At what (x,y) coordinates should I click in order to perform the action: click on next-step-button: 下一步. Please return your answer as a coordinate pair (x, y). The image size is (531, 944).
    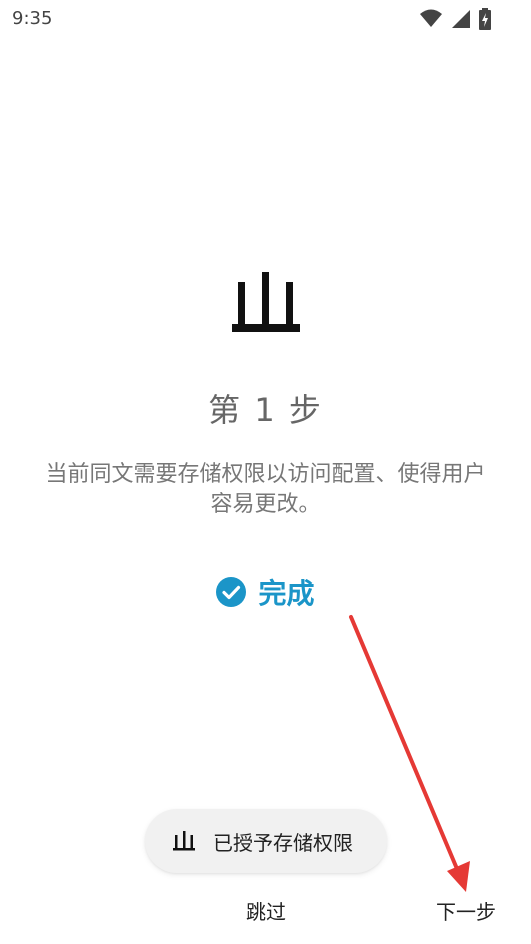
    Looking at the image, I should click on (466, 910).